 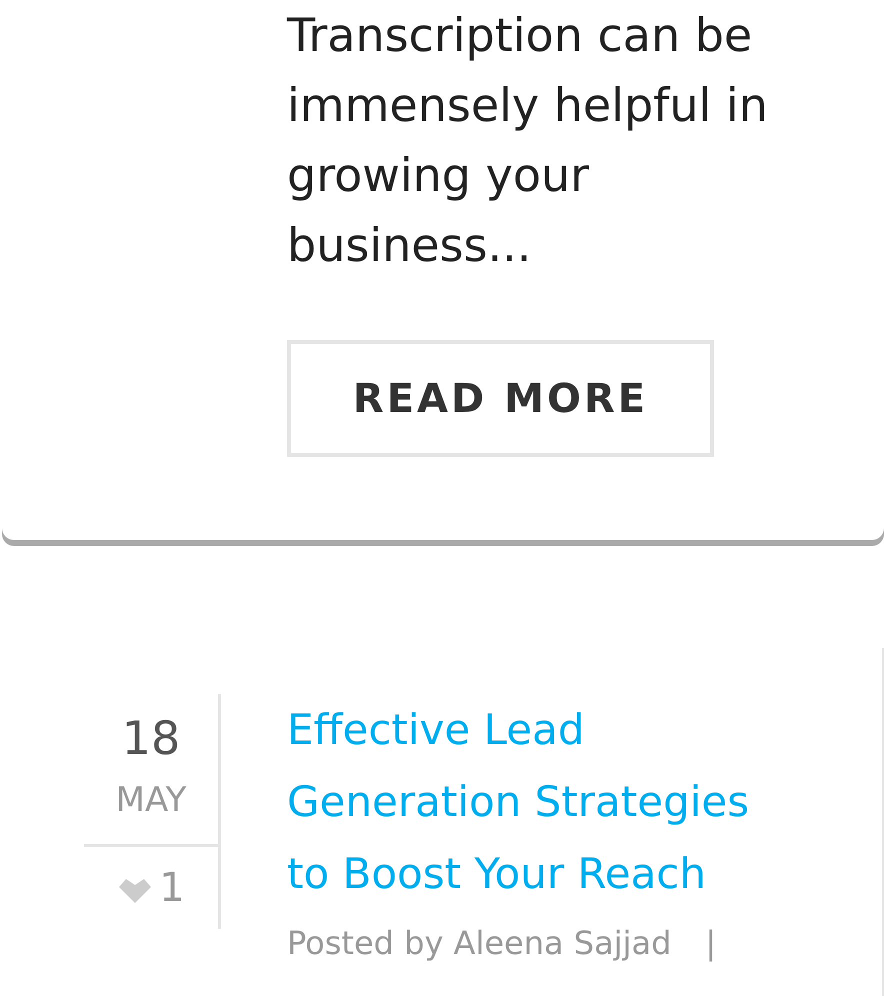 I want to click on post-day: 18, so click(x=151, y=738).